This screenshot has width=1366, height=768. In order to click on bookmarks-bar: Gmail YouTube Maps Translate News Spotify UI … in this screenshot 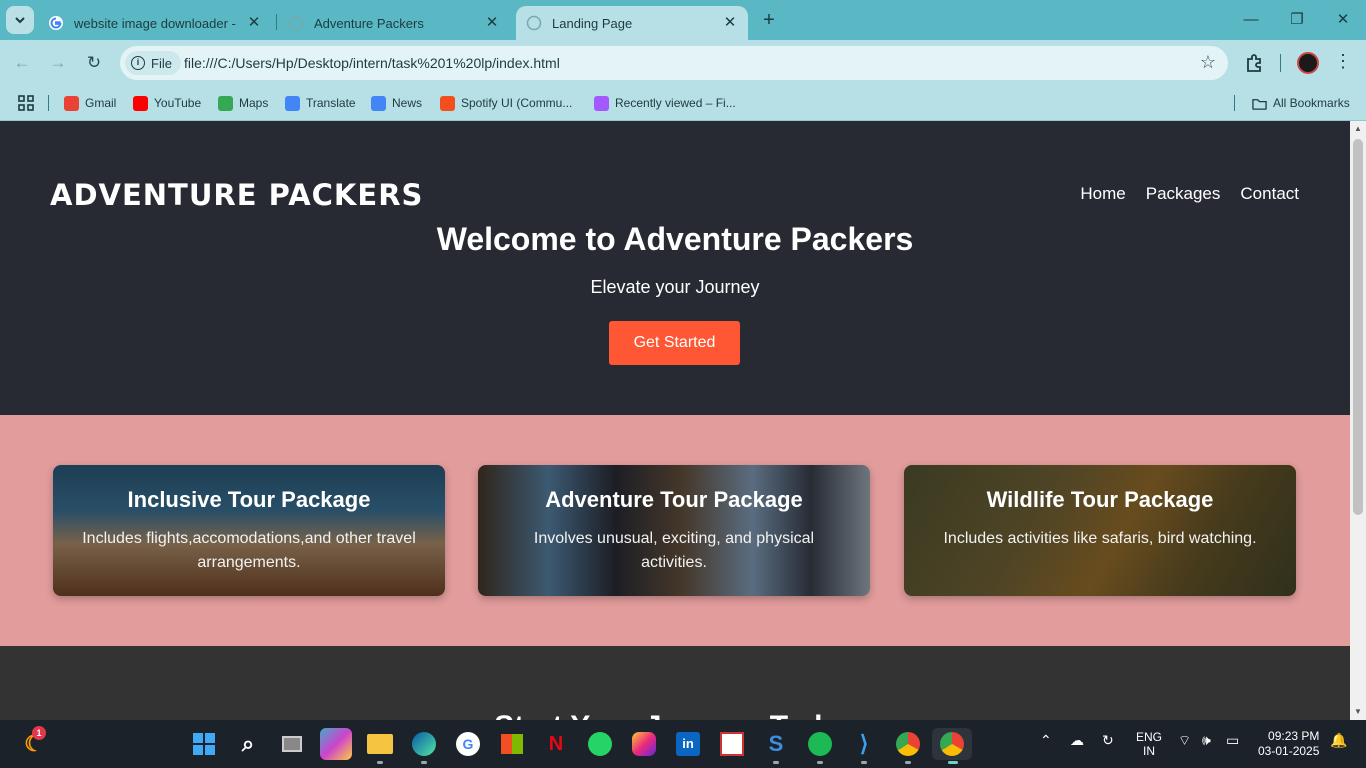, I will do `click(683, 103)`.